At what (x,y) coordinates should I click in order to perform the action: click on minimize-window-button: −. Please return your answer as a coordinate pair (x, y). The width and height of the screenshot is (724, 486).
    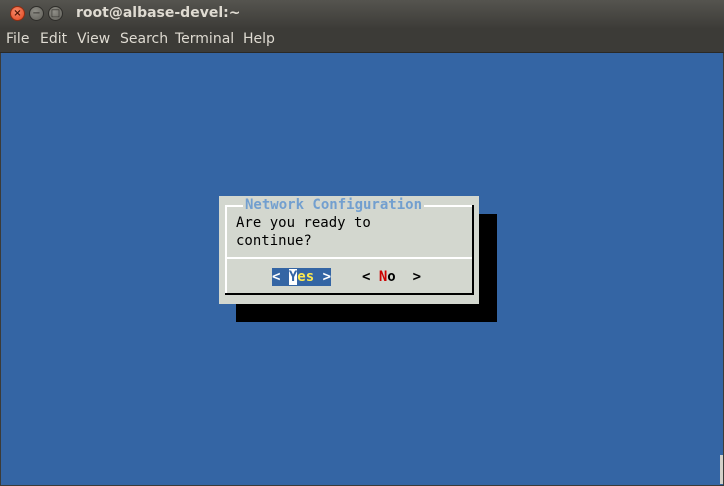
    Looking at the image, I should click on (36, 13).